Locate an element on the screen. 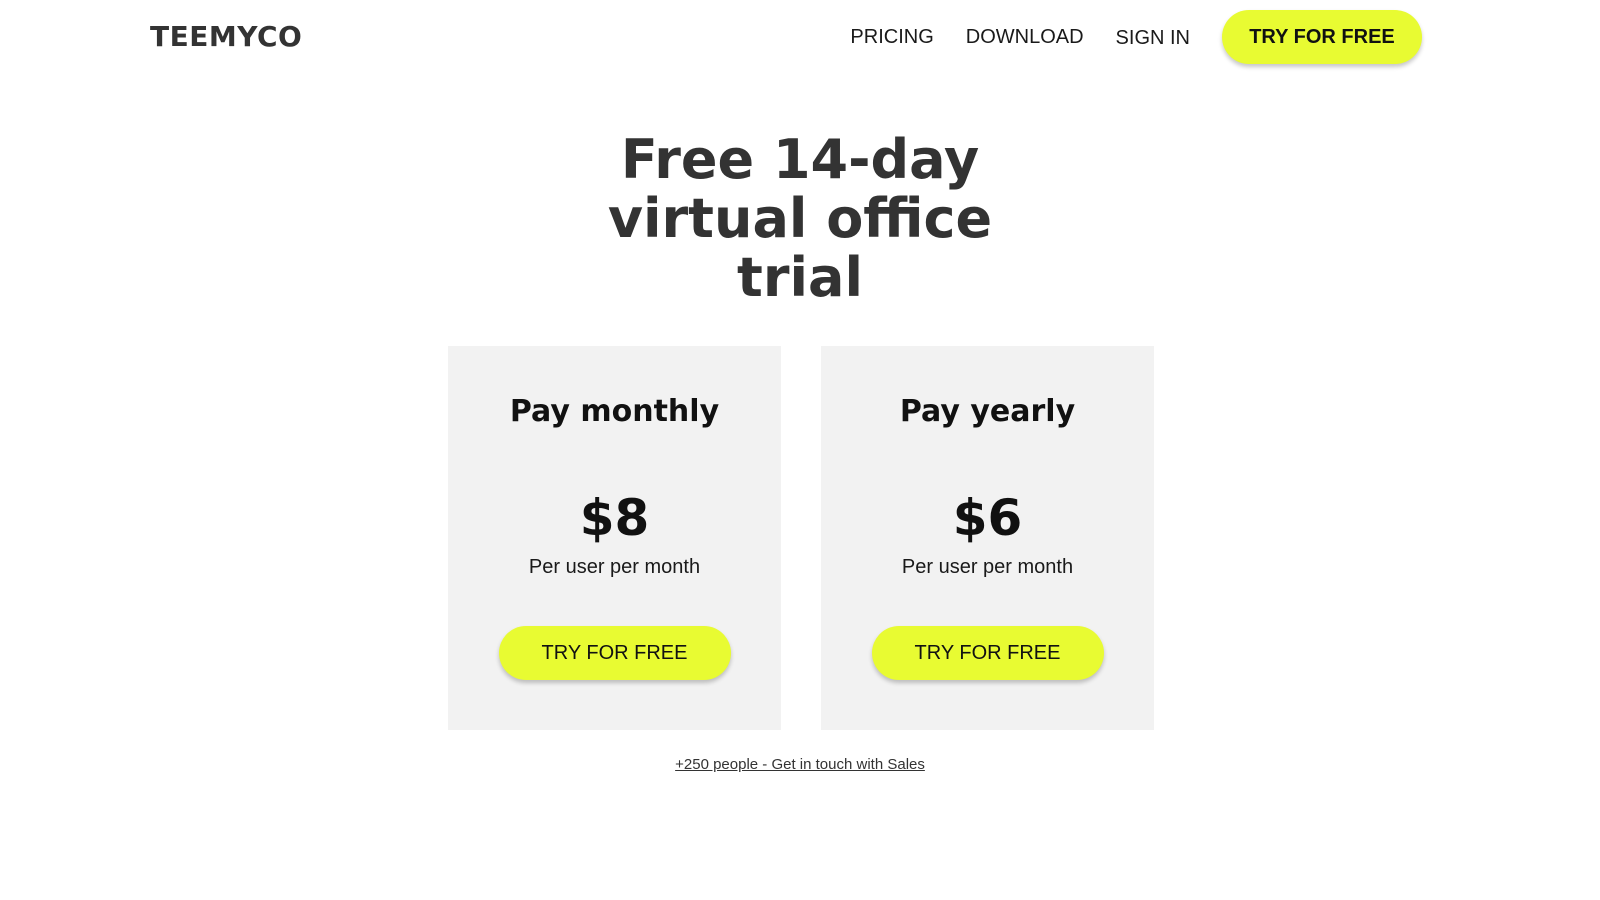 Image resolution: width=1600 pixels, height=900 pixels. main-nav: PRICING DOWNLOAD SIGN IN TRY FOR FREE is located at coordinates (1136, 37).